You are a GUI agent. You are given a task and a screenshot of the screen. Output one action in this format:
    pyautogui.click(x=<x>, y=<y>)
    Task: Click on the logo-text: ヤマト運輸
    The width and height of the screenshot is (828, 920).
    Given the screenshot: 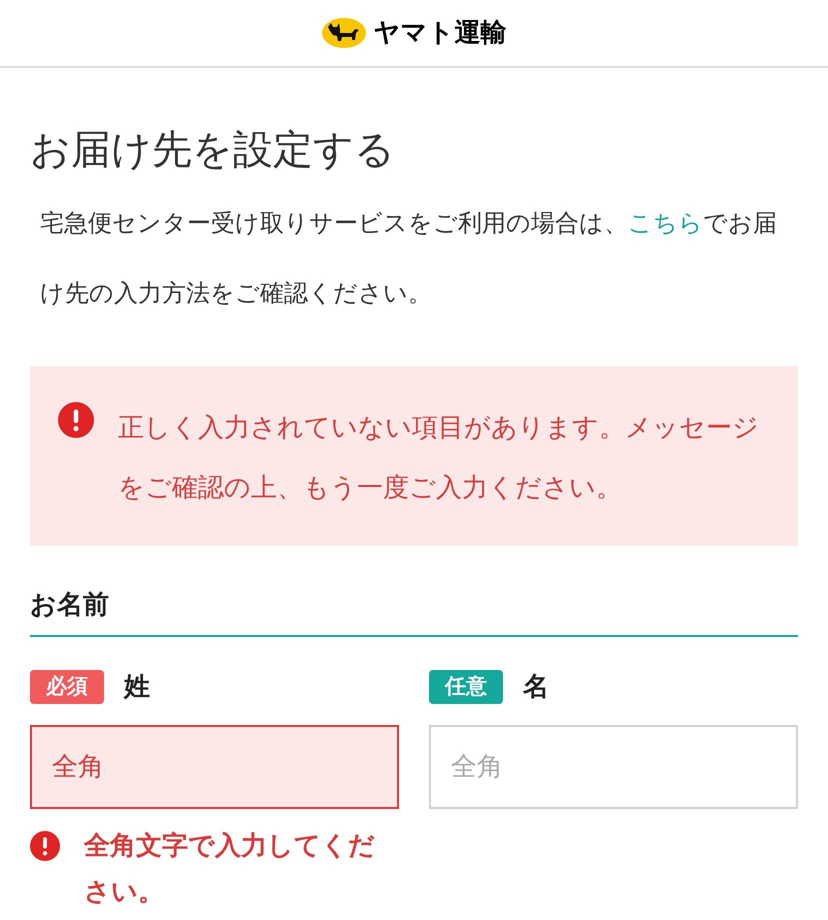 What is the action you would take?
    pyautogui.click(x=440, y=33)
    